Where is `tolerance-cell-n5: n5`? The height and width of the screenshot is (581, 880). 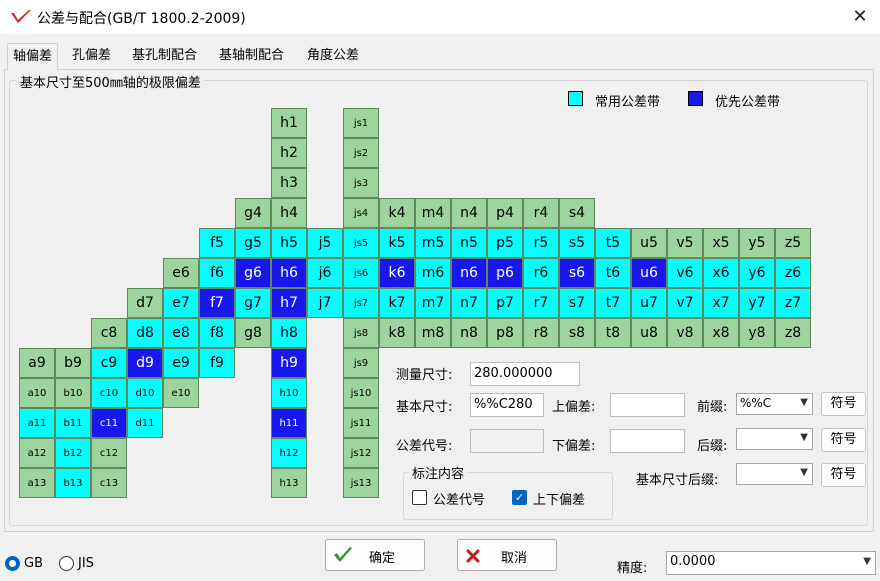
tolerance-cell-n5: n5 is located at coordinates (469, 243).